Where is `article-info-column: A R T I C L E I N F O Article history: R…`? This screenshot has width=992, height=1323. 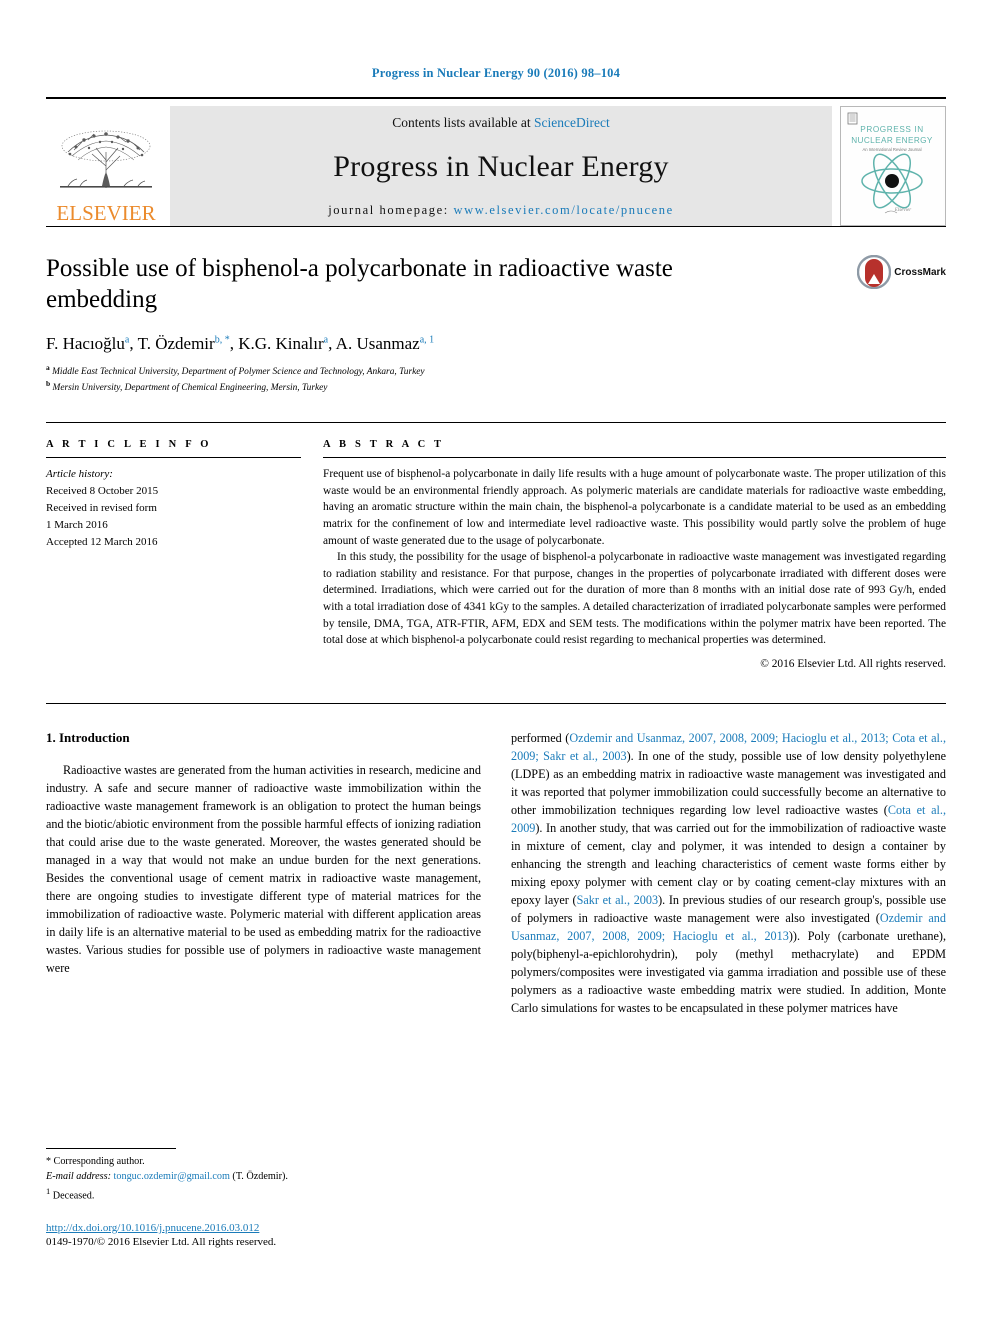 article-info-column: A R T I C L E I N F O Article history: R… is located at coordinates (184, 560).